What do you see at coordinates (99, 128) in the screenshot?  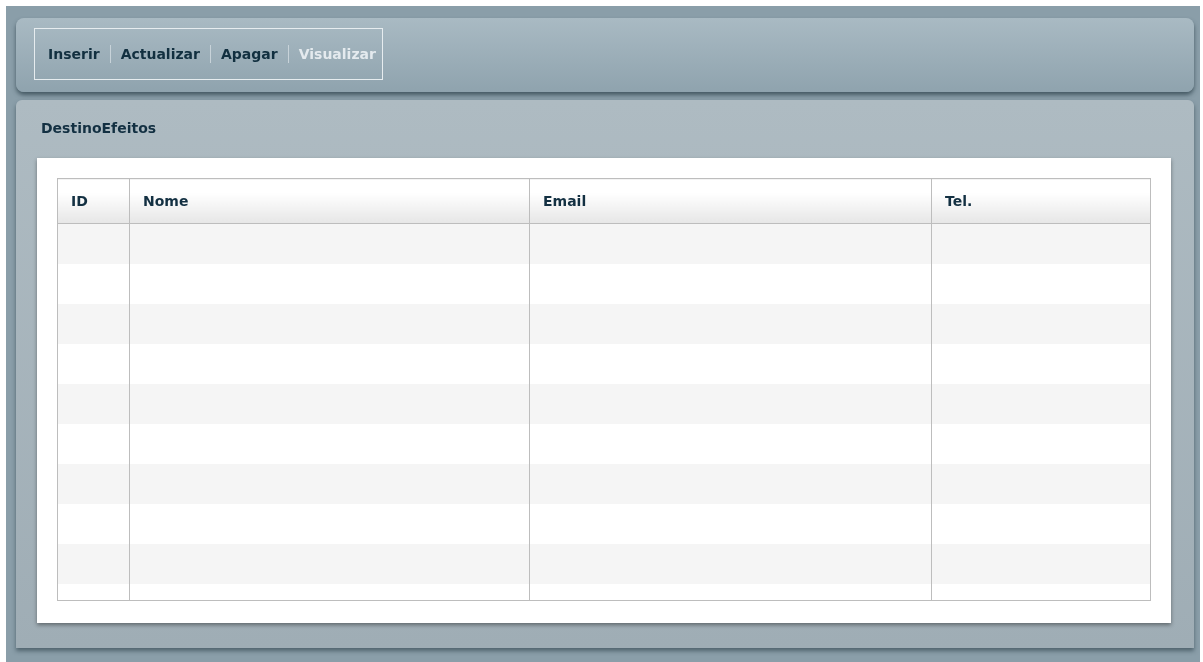 I see `panel-title: DestinoEfeitos` at bounding box center [99, 128].